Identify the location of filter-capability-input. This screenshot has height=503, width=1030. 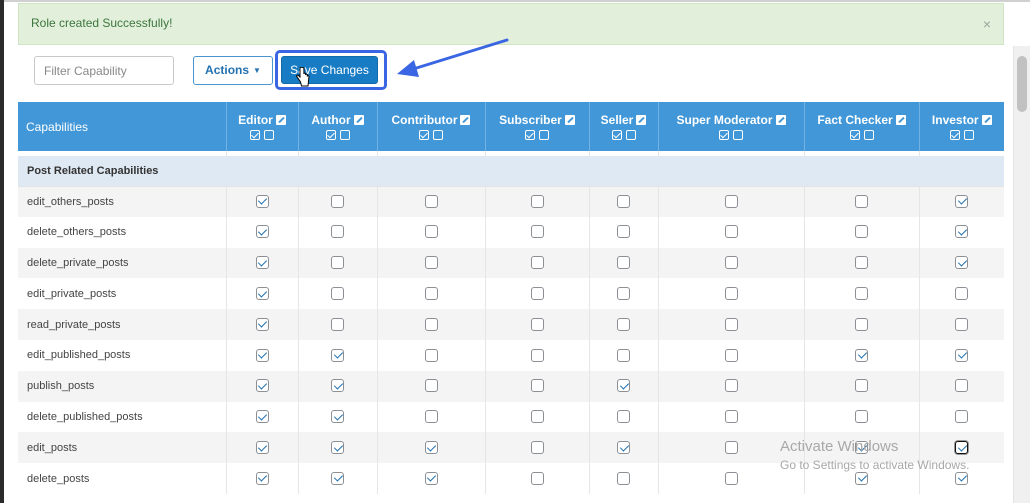
(104, 70).